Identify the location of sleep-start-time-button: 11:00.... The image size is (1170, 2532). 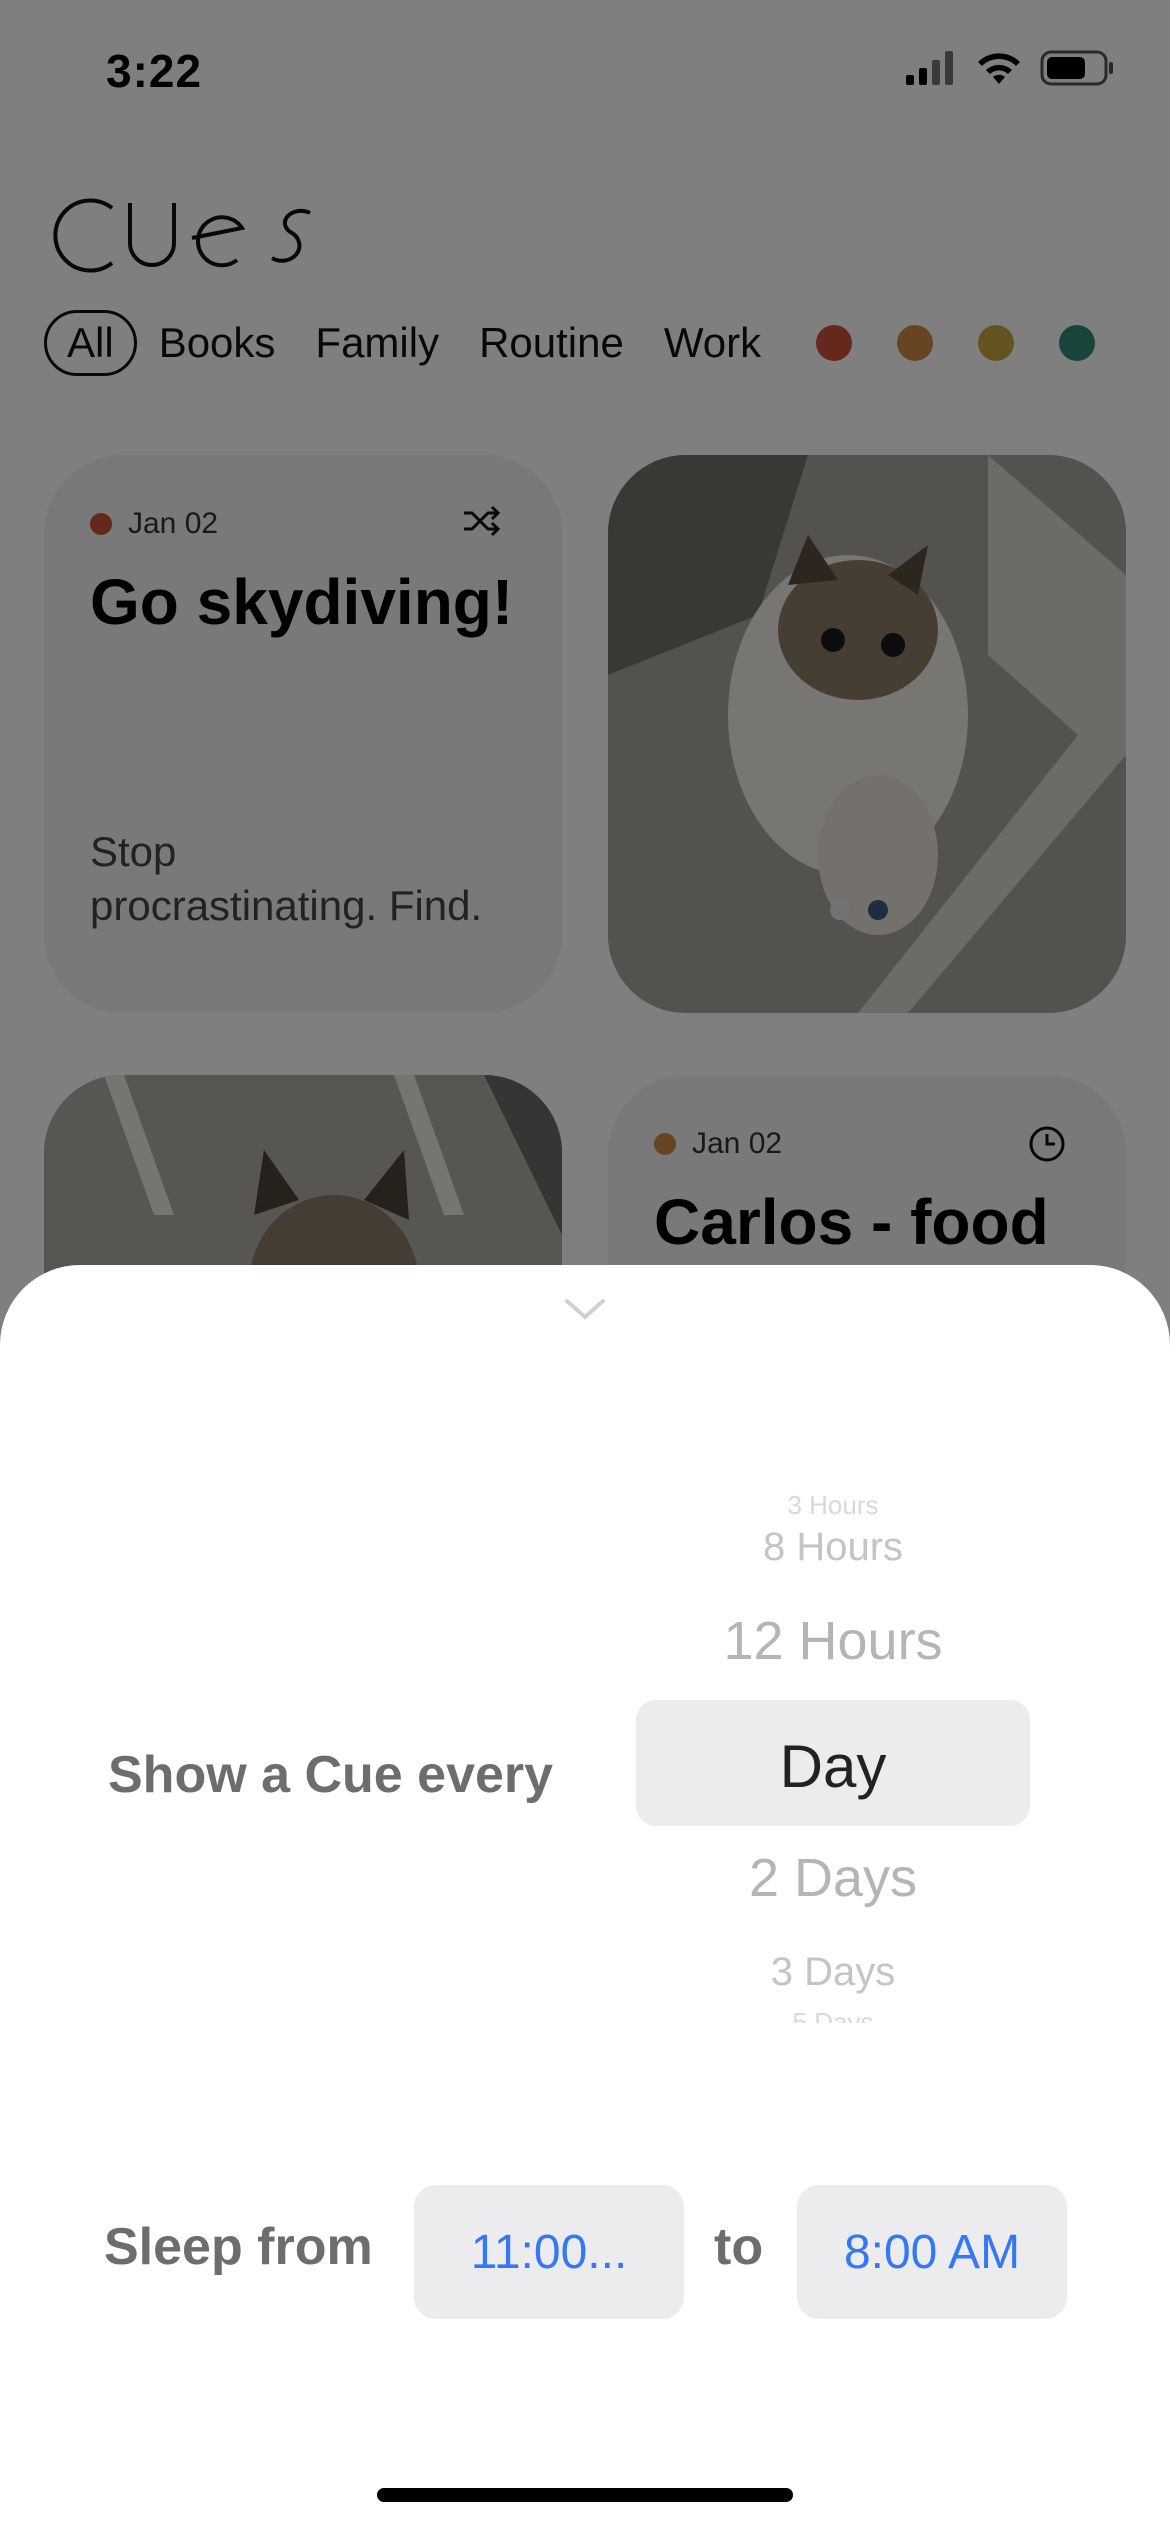
(549, 2252).